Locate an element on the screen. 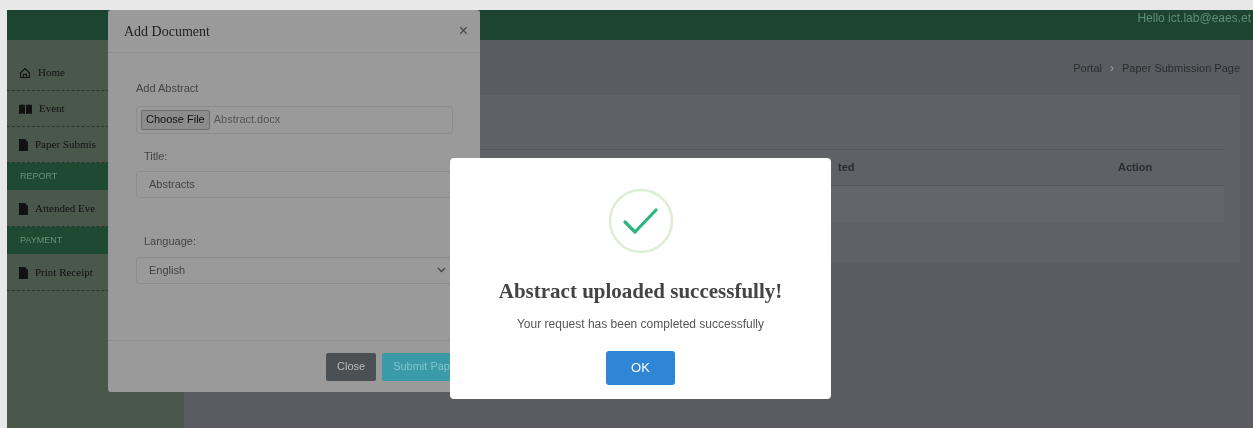  user-greeting: Hello ict.lab@eaes.et is located at coordinates (1194, 18).